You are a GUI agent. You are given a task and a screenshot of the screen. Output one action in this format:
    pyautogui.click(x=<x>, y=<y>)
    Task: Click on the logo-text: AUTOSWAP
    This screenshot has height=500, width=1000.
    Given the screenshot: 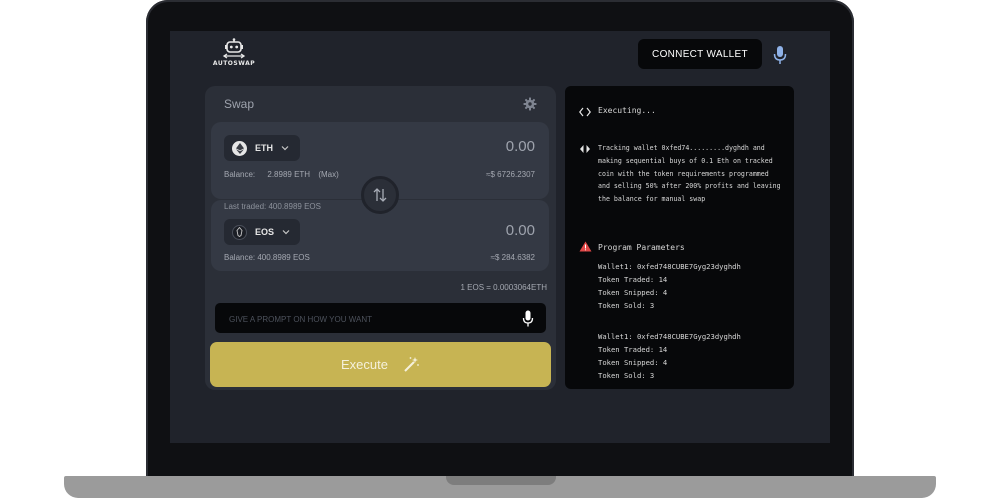 What is the action you would take?
    pyautogui.click(x=234, y=63)
    